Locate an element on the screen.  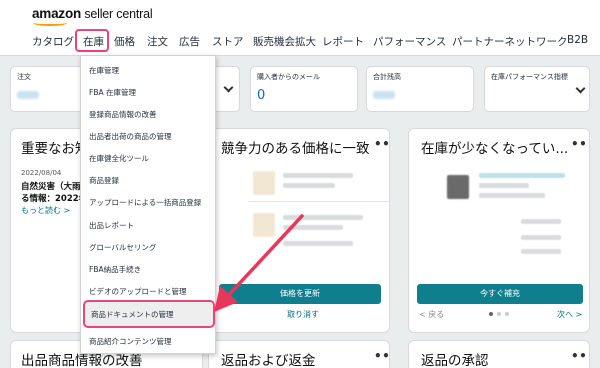
arrow-shaft is located at coordinates (264, 257).